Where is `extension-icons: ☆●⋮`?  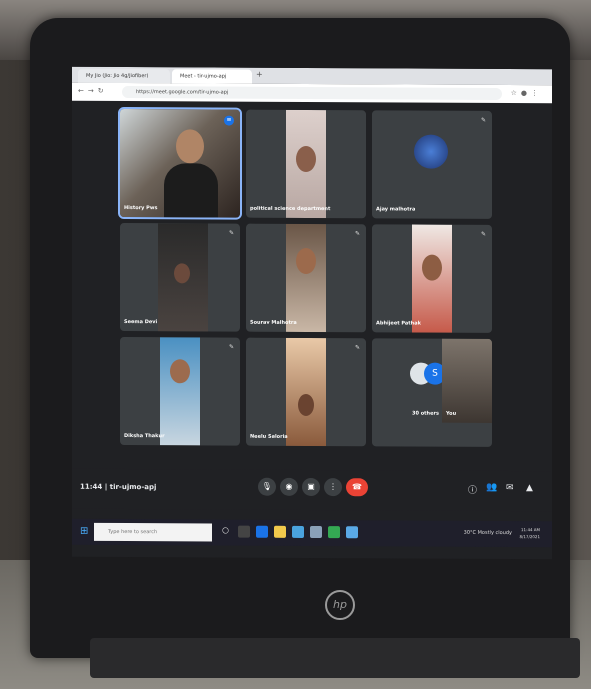
extension-icons: ☆●⋮ is located at coordinates (526, 93).